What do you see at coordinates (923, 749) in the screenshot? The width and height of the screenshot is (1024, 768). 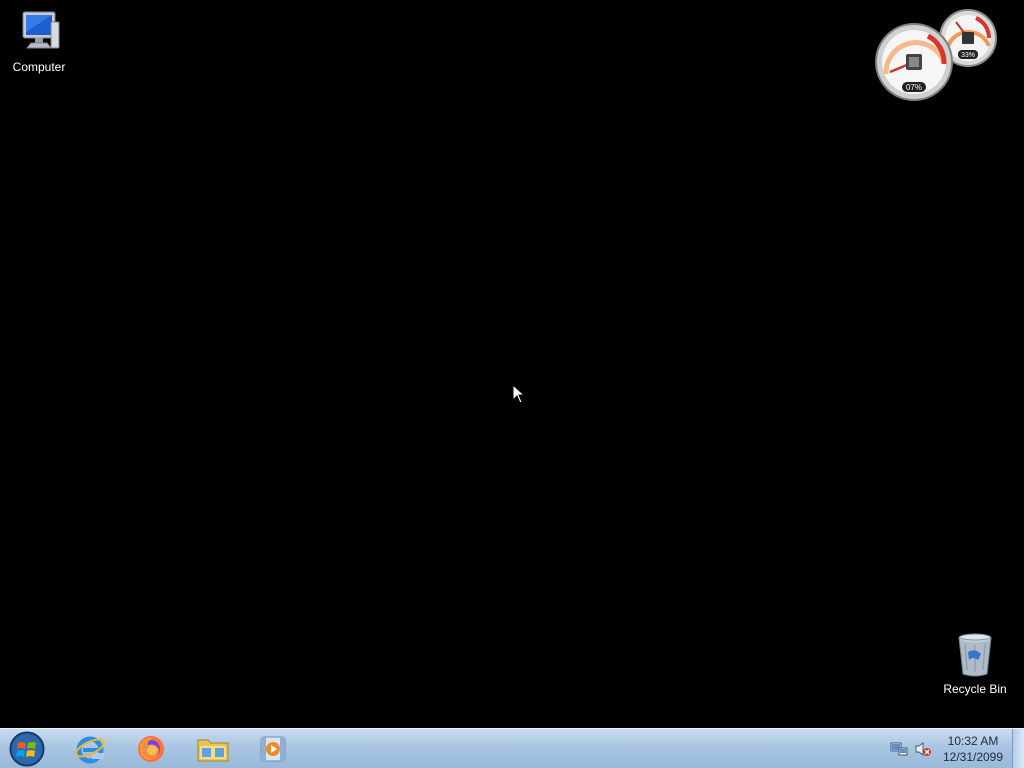 I see `volume-muted-icon` at bounding box center [923, 749].